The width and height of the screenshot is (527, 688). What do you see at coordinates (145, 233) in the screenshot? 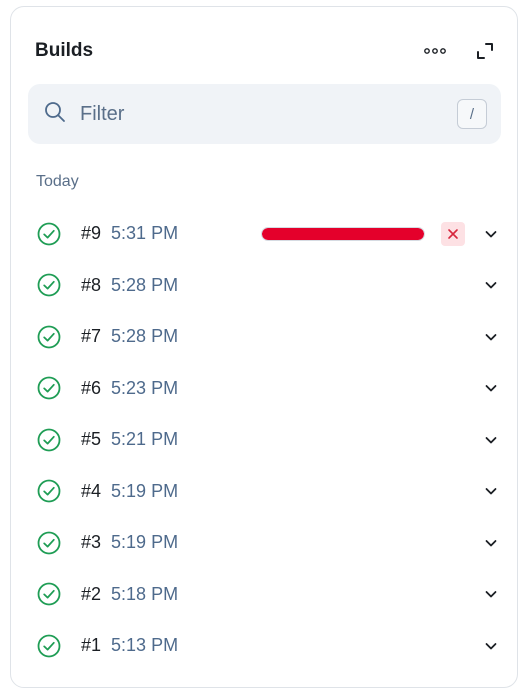
I see `build-time: 5:31 PM` at bounding box center [145, 233].